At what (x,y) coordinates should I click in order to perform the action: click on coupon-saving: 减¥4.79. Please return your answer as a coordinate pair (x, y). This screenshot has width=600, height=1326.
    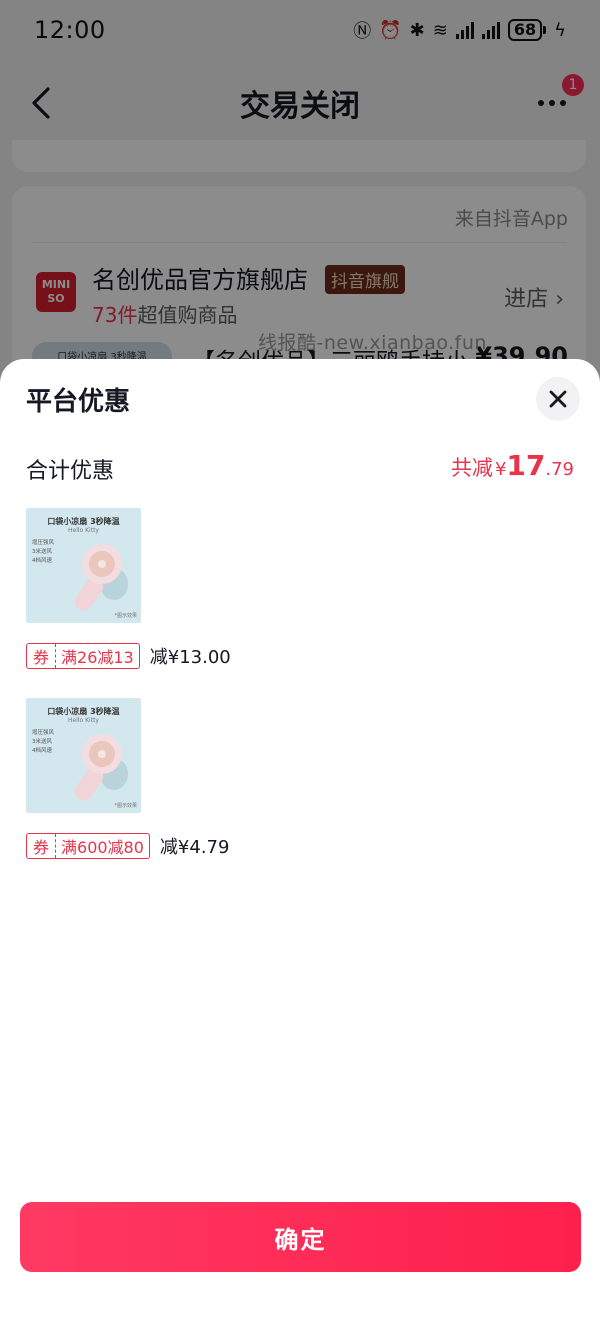
    Looking at the image, I should click on (194, 847).